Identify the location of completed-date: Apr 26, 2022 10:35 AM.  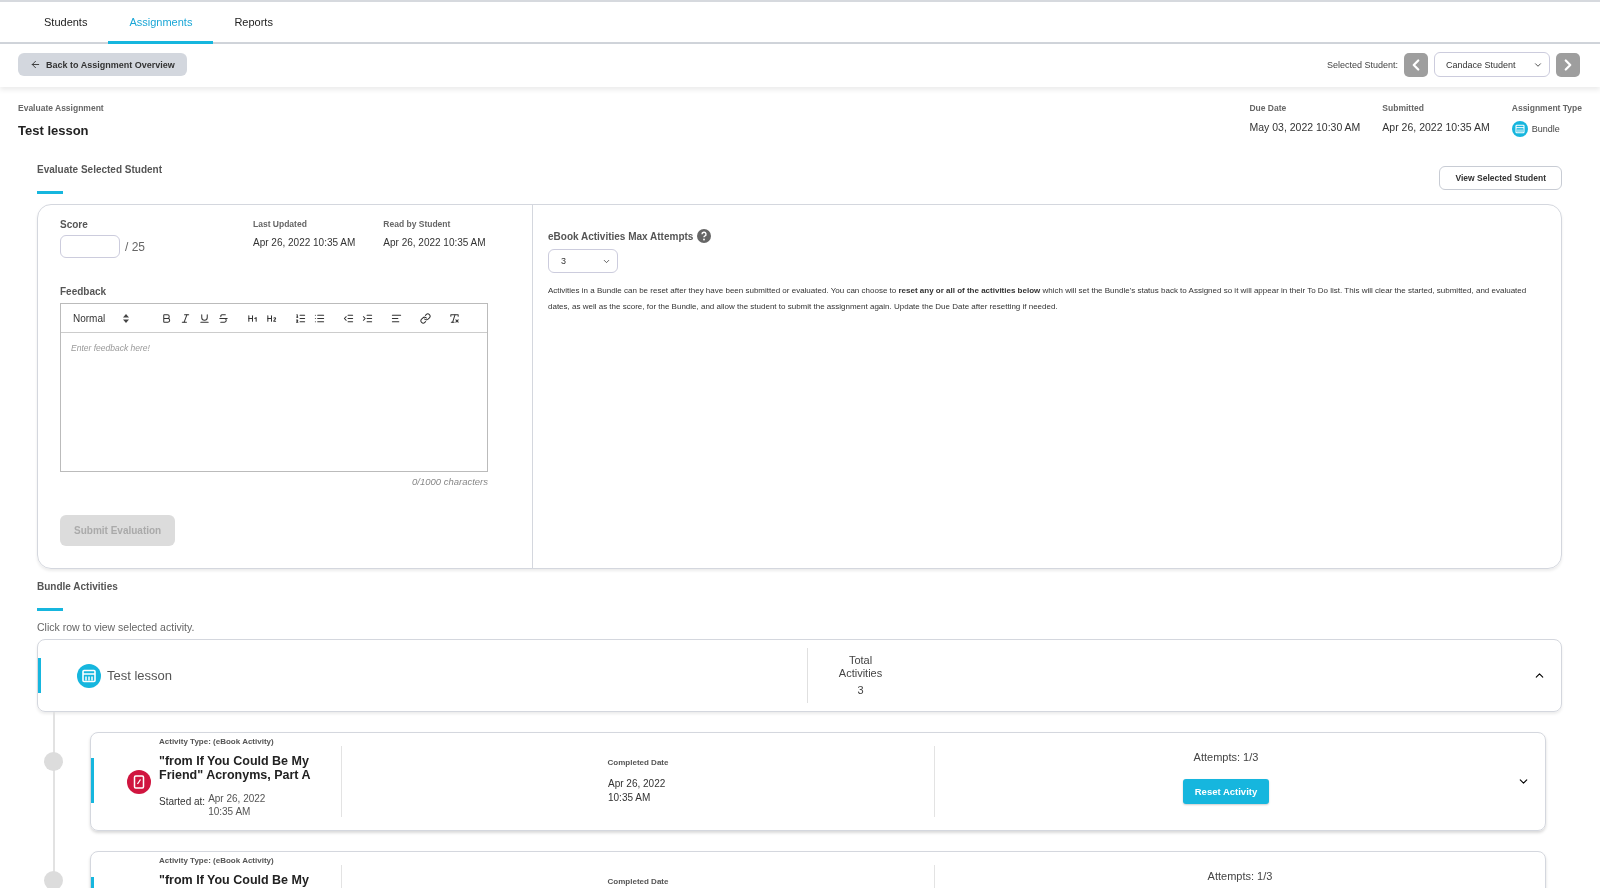
(637, 791).